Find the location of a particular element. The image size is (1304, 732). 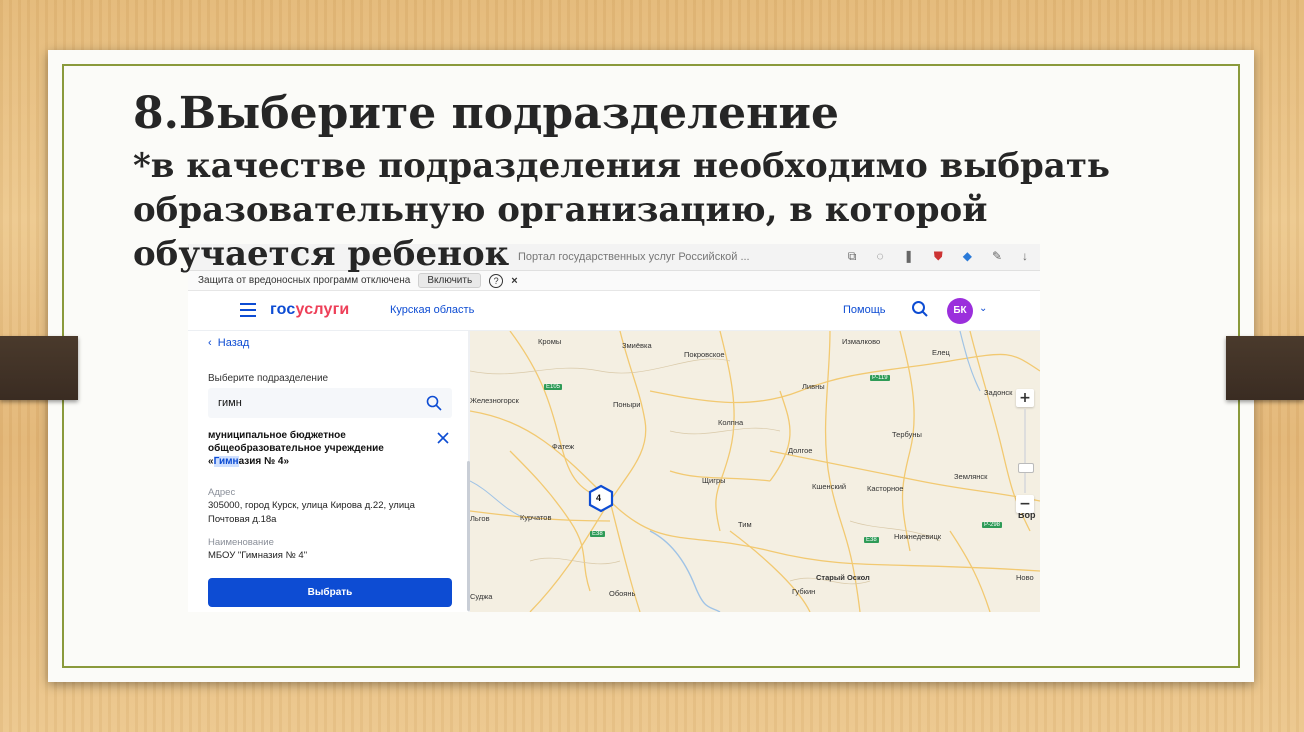

slide-clip-right is located at coordinates (1265, 368).